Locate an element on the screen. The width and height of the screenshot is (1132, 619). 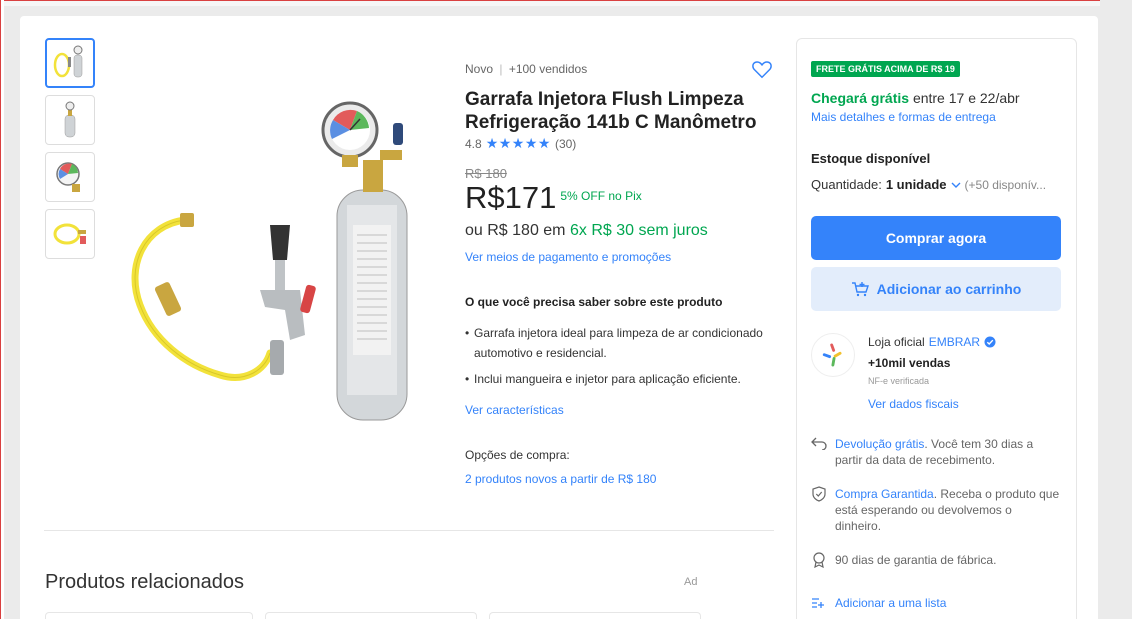
quantity-label: Quantidade: is located at coordinates (846, 184).